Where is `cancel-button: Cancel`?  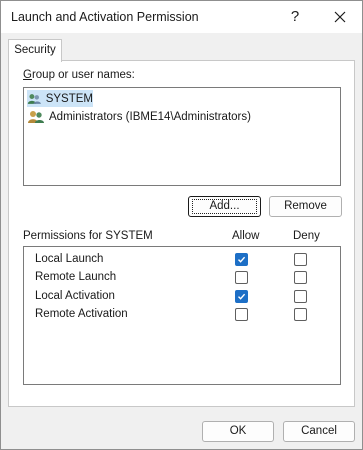 cancel-button: Cancel is located at coordinates (319, 431).